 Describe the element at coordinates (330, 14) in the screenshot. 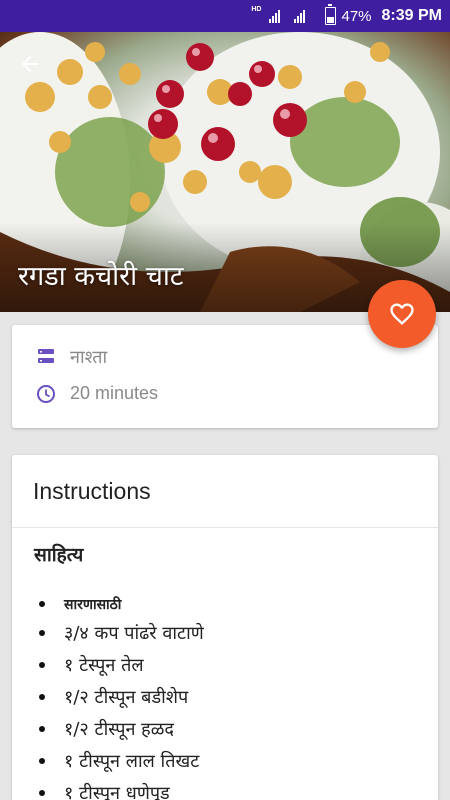

I see `battery-icon` at that location.